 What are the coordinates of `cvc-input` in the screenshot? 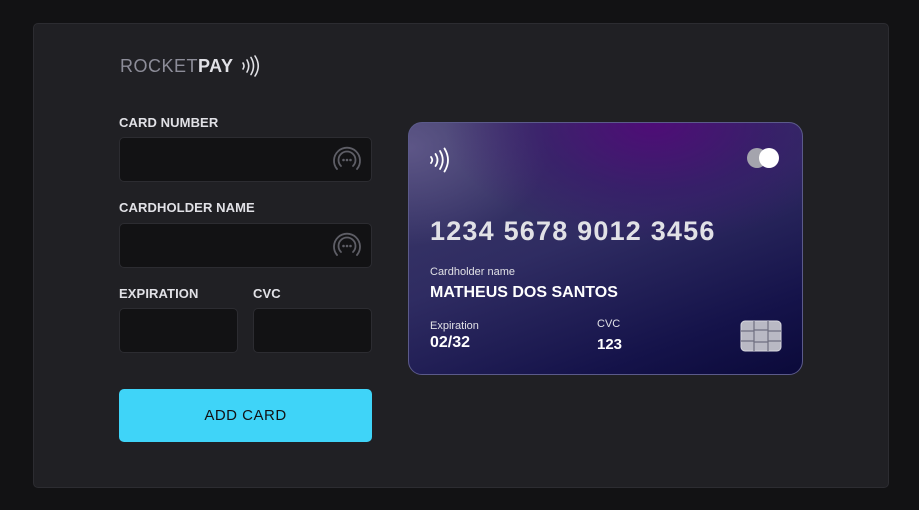 It's located at (312, 330).